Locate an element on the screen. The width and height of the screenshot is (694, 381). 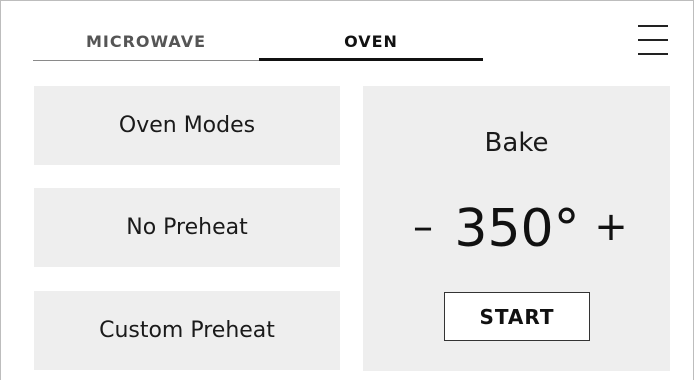
oven-modes-button: Oven Modes is located at coordinates (187, 125).